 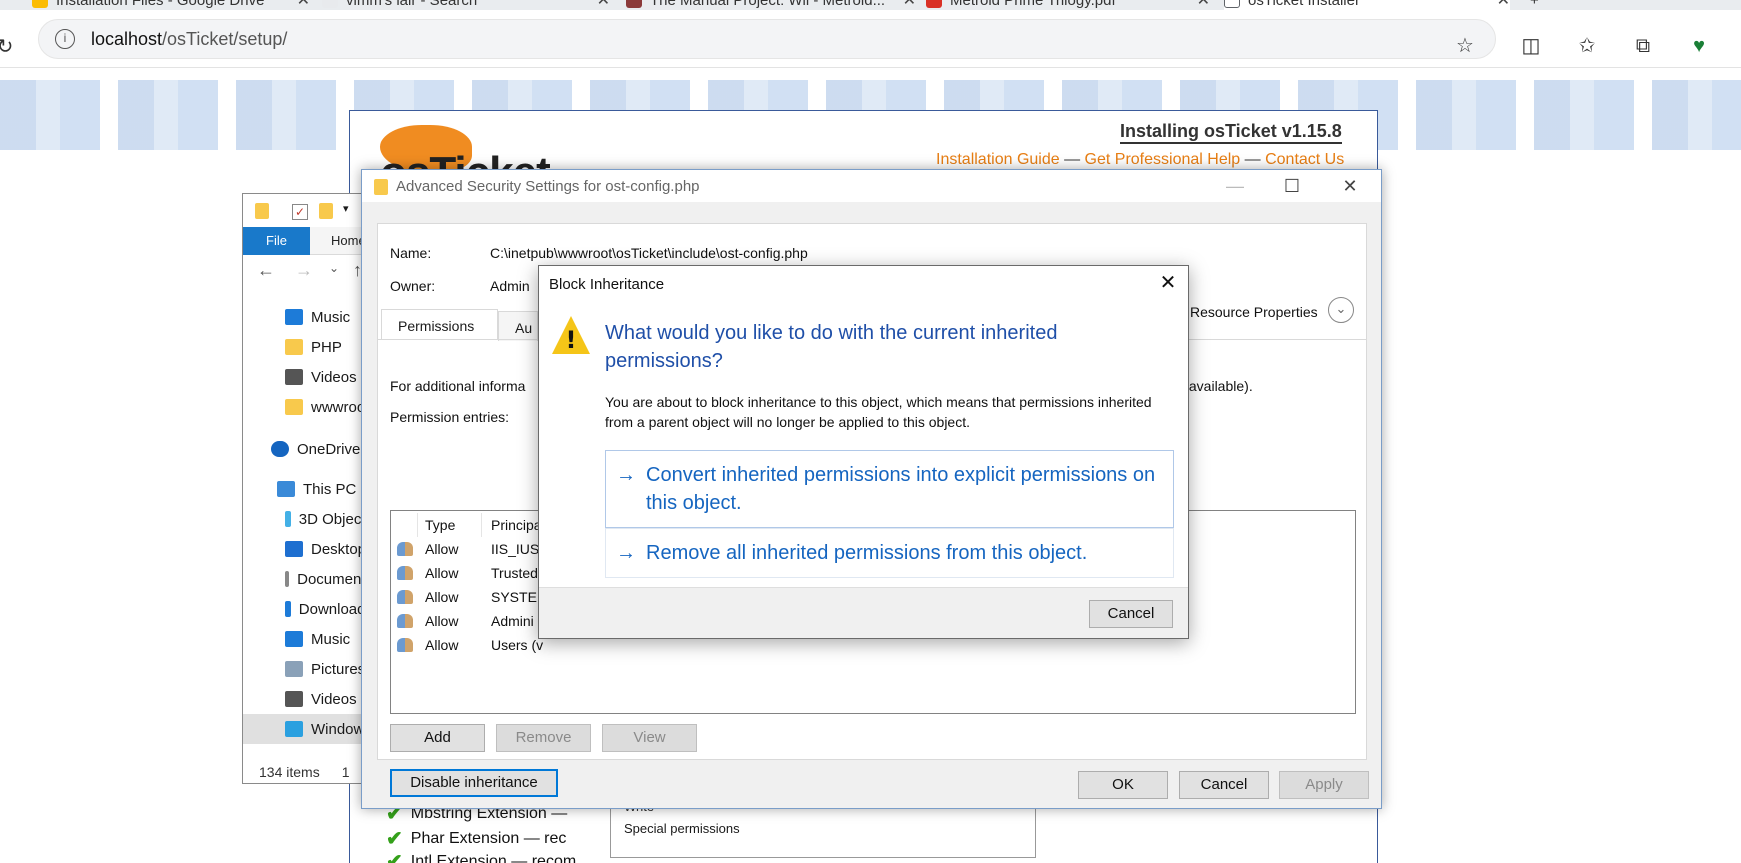 What do you see at coordinates (394, 839) in the screenshot?
I see `checkmark-icon: ✔` at bounding box center [394, 839].